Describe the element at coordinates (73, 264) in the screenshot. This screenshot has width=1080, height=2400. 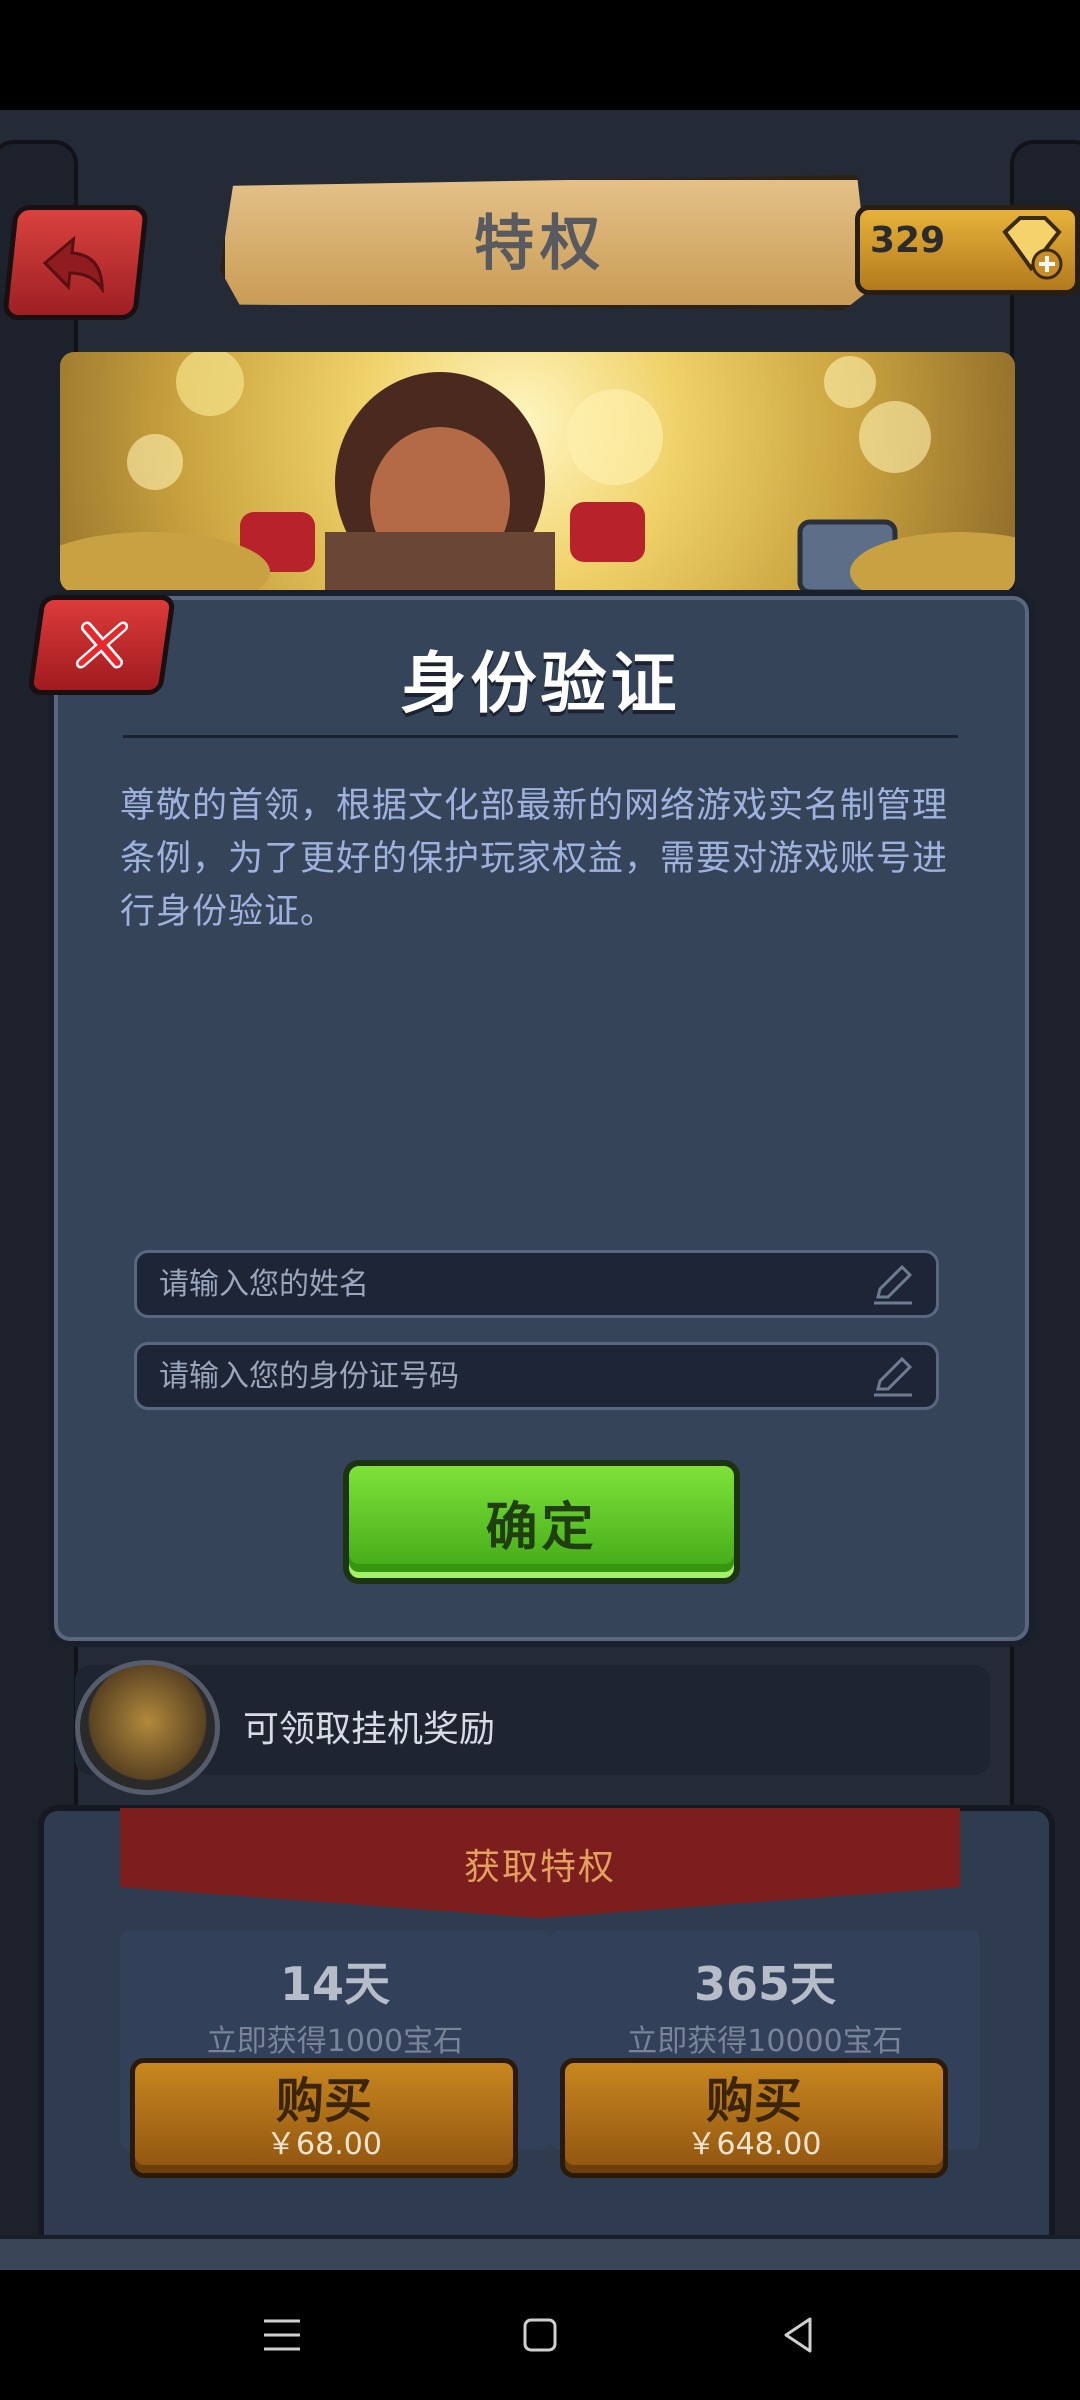
I see `back-arrow-icon` at that location.